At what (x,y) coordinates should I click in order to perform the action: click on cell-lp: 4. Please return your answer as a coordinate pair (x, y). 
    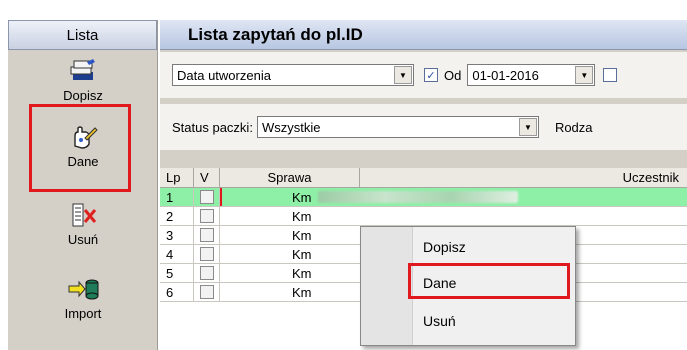
    Looking at the image, I should click on (177, 254).